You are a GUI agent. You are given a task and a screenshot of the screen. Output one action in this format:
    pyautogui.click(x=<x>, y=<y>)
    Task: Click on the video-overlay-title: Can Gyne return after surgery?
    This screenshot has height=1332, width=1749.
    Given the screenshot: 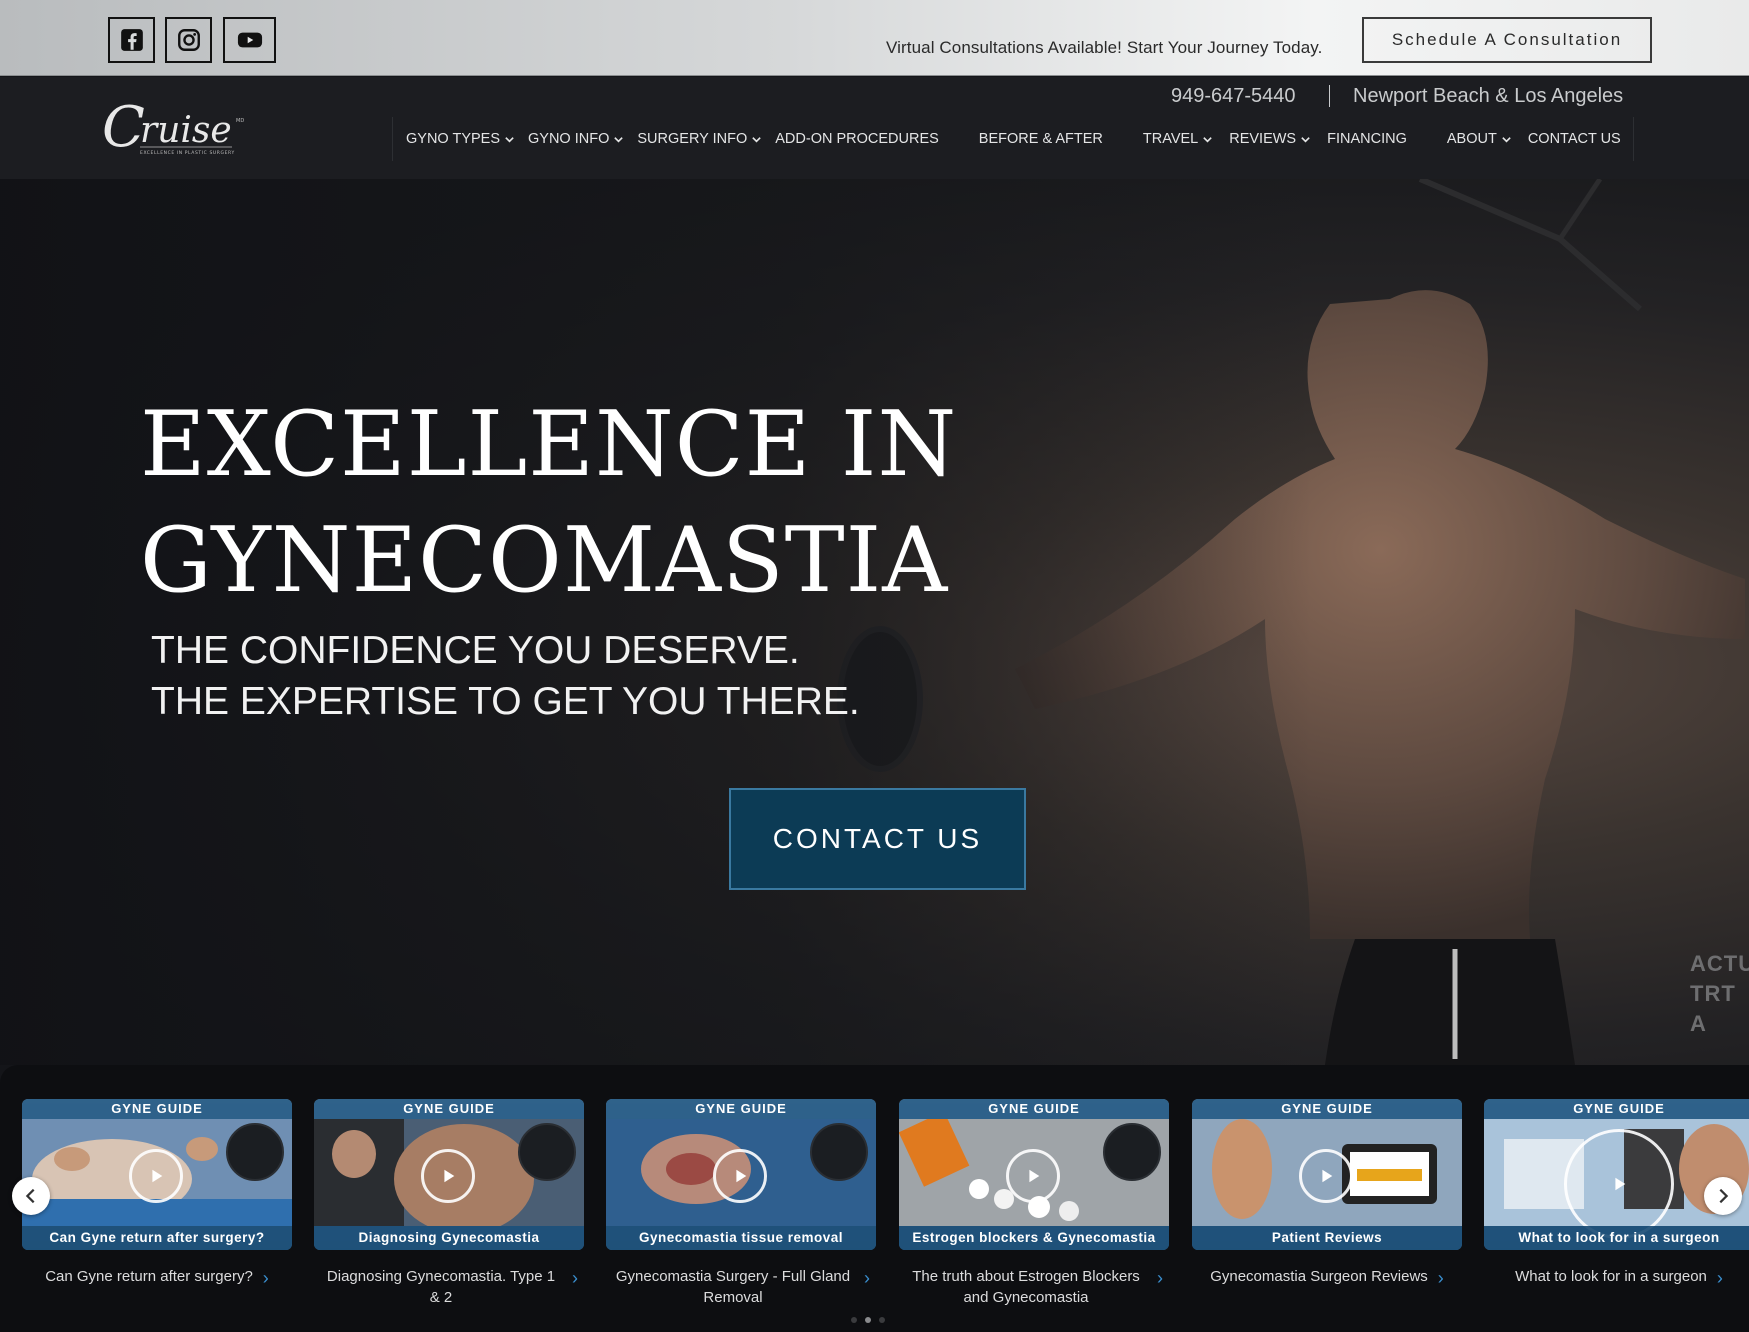 What is the action you would take?
    pyautogui.click(x=157, y=1238)
    